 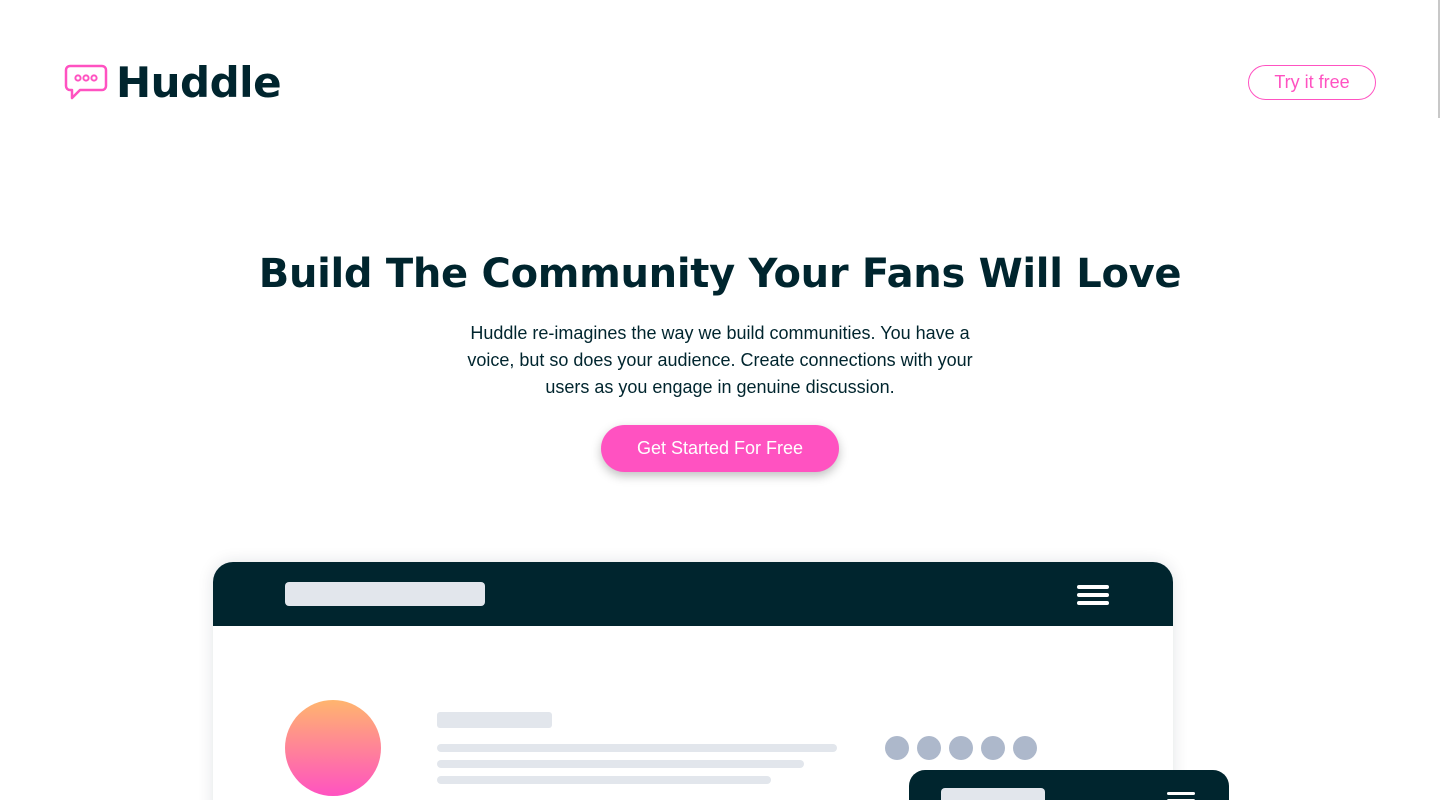 I want to click on try-it-free-button: Try it free, so click(x=1312, y=82).